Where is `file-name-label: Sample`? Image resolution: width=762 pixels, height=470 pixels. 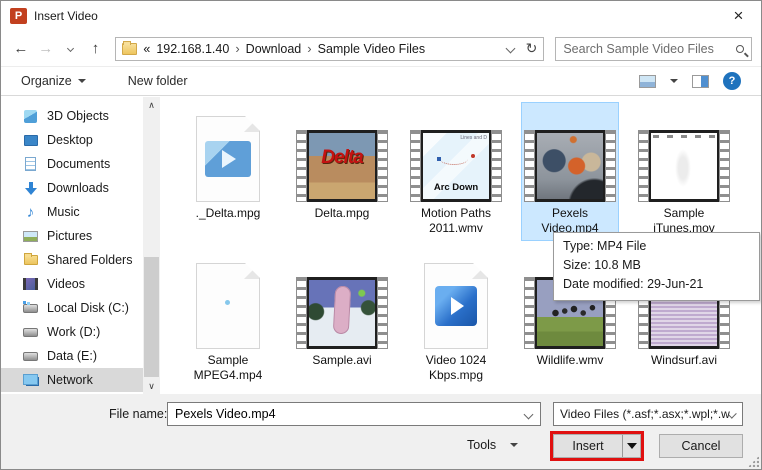 file-name-label: Sample is located at coordinates (684, 213).